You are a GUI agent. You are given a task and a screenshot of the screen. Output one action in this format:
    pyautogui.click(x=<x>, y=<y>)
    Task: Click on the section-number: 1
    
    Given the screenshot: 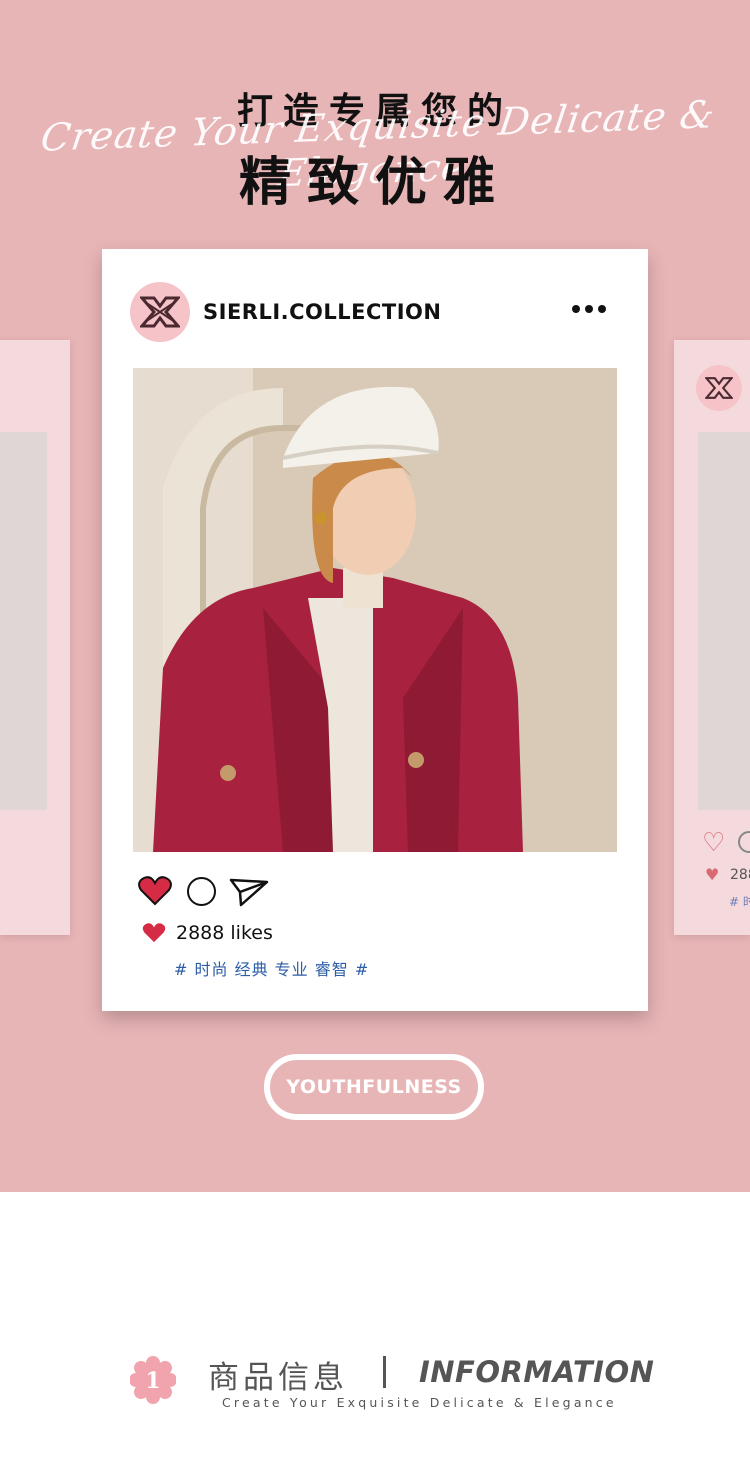 What is the action you would take?
    pyautogui.click(x=152, y=1381)
    